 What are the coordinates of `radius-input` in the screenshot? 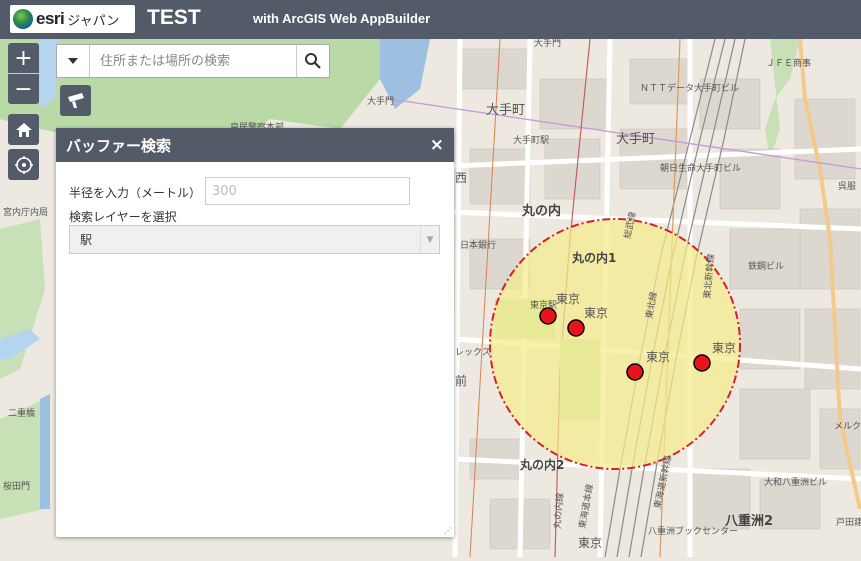 It's located at (307, 191).